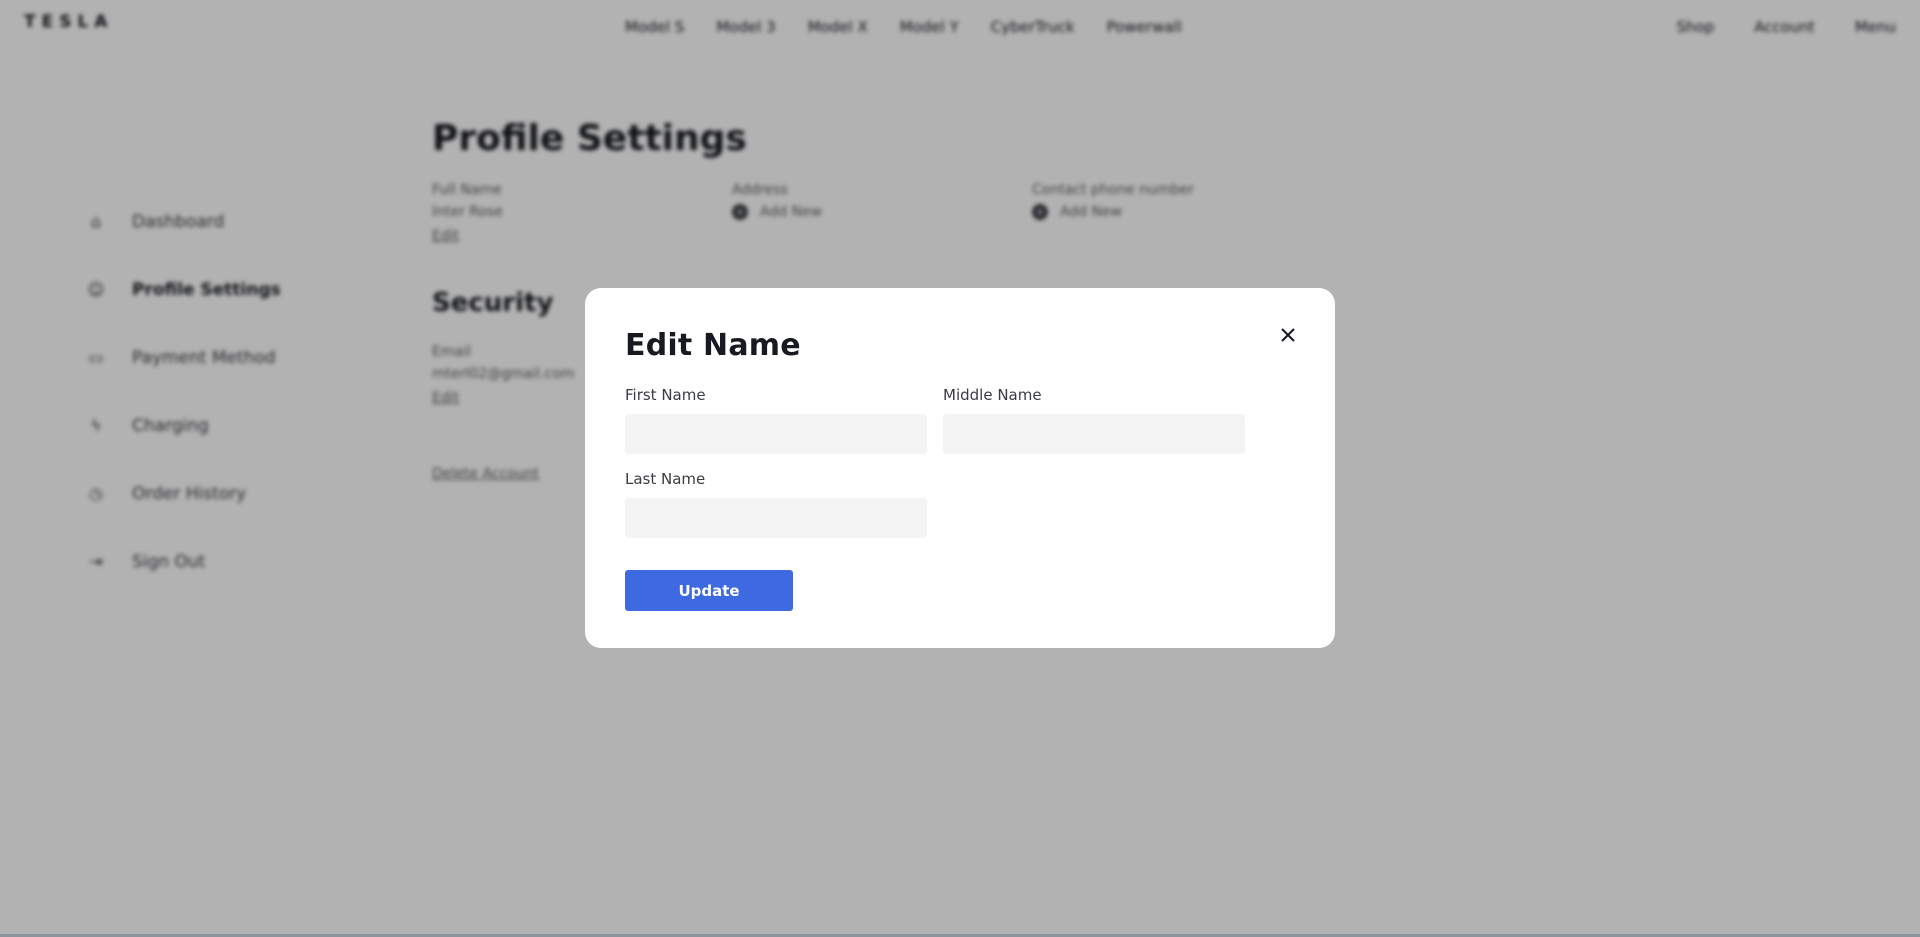 This screenshot has width=1920, height=937. Describe the element at coordinates (776, 434) in the screenshot. I see `first-name-input` at that location.